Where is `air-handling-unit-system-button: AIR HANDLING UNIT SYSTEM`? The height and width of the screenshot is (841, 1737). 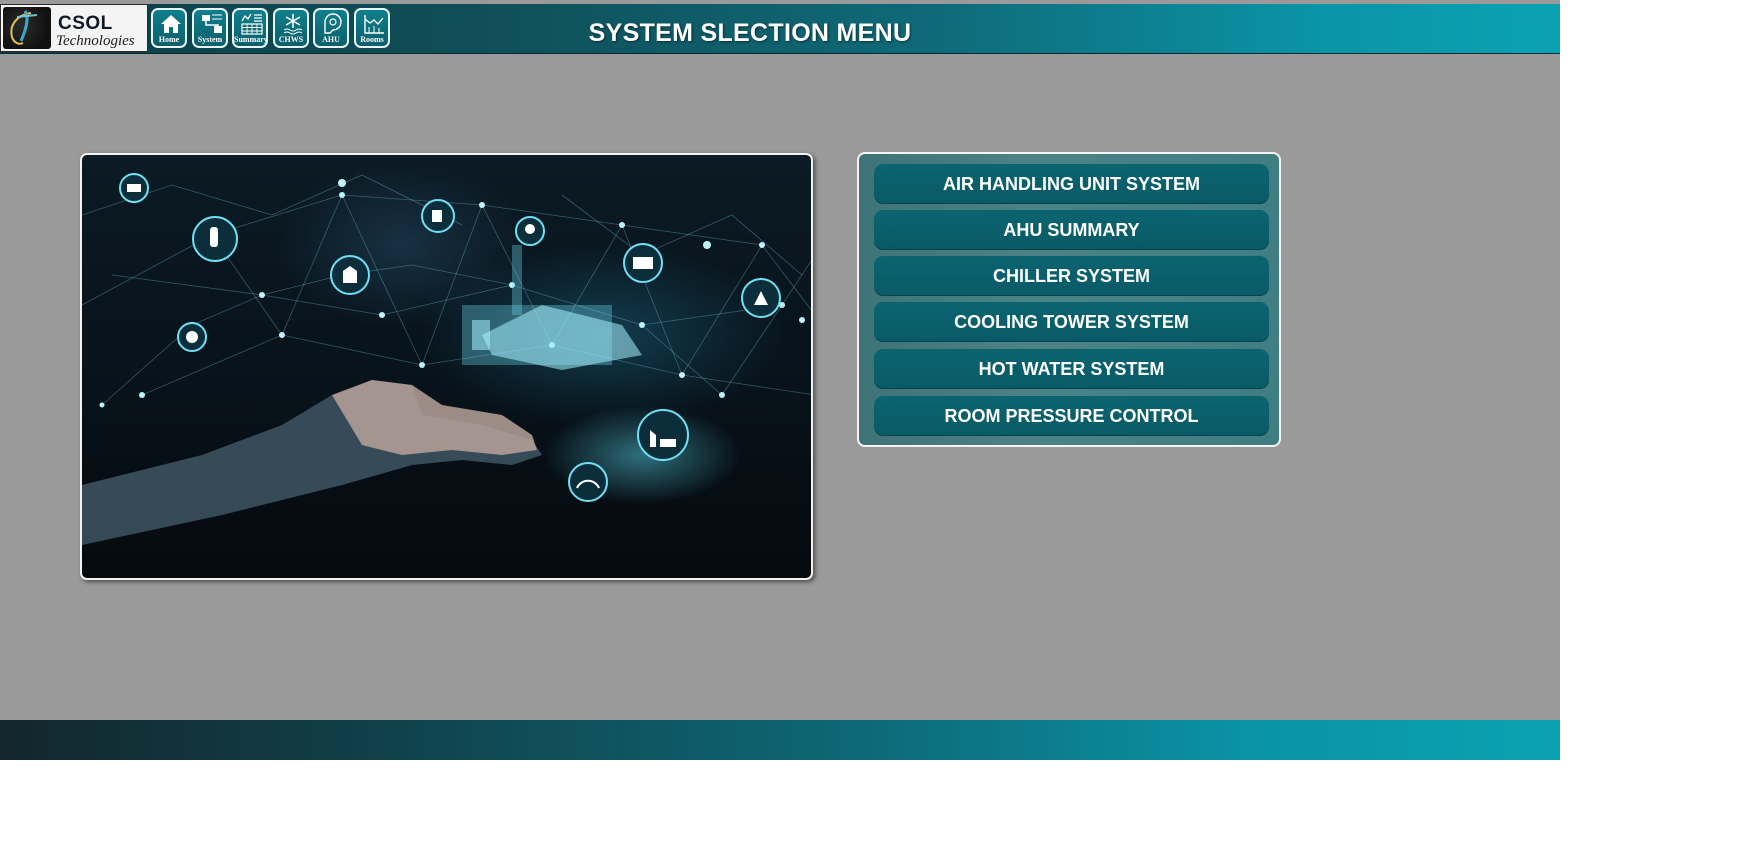 air-handling-unit-system-button: AIR HANDLING UNIT SYSTEM is located at coordinates (1071, 184).